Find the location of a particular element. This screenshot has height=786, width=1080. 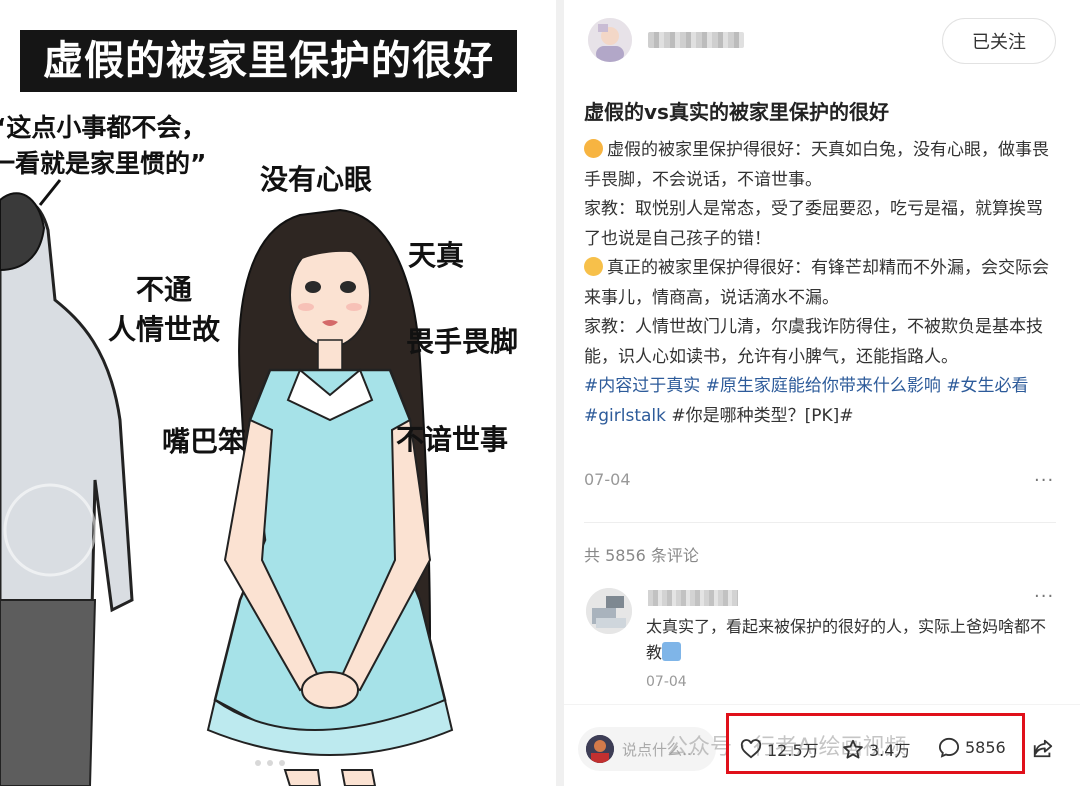

share-button is located at coordinates (1043, 750).